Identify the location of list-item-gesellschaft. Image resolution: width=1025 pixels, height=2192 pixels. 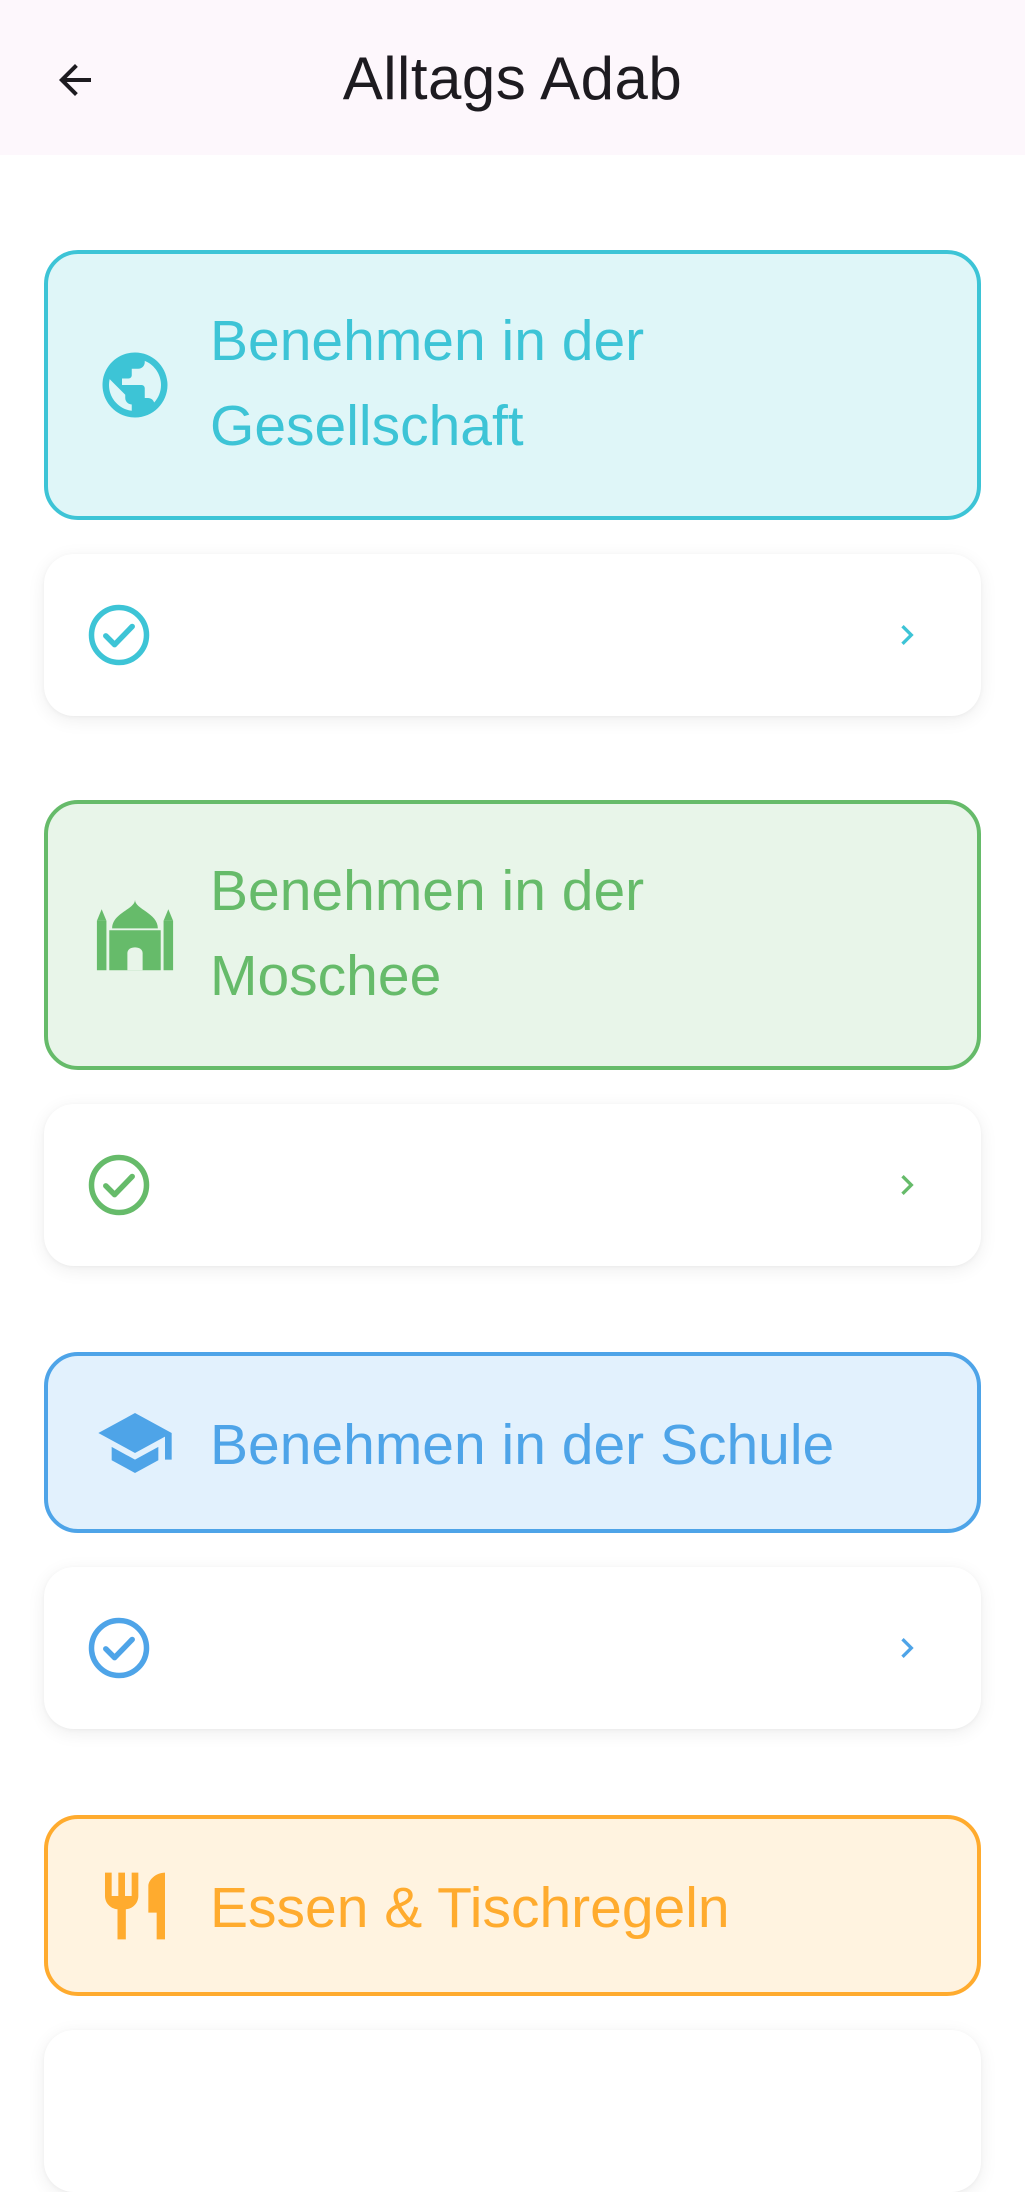
(512, 635).